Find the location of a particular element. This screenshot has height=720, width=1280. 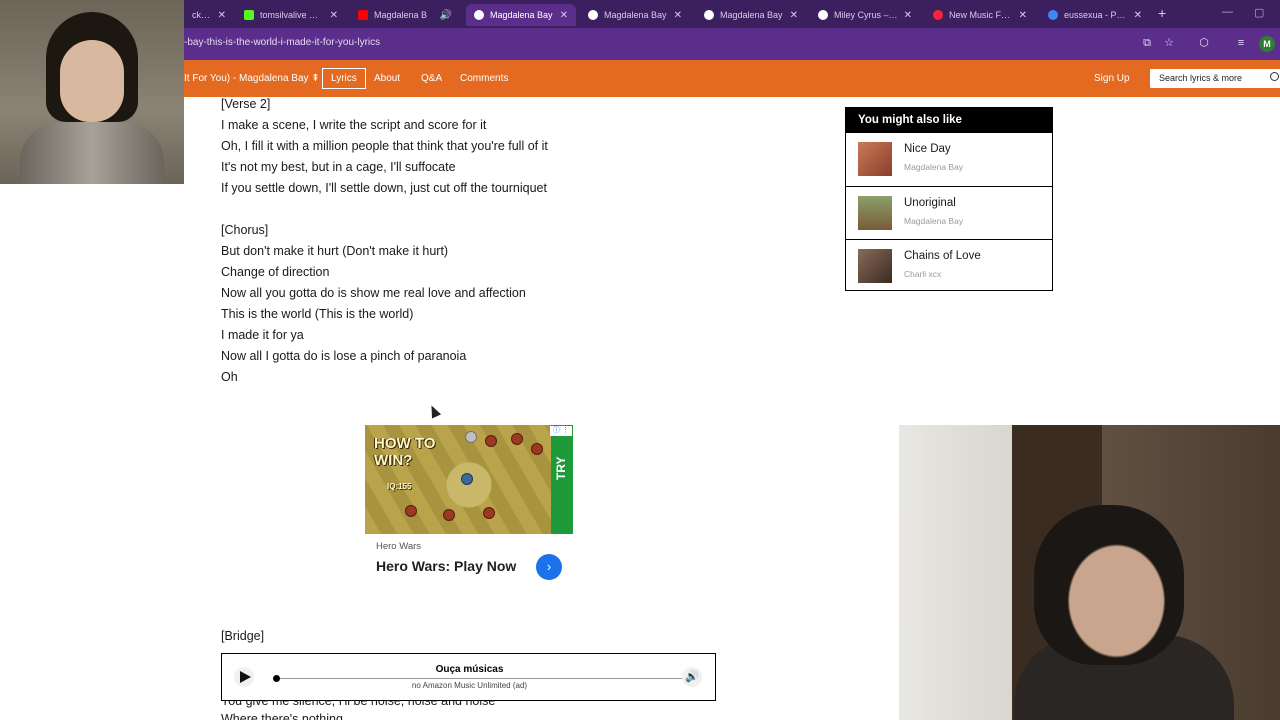

progress-track is located at coordinates (479, 678).